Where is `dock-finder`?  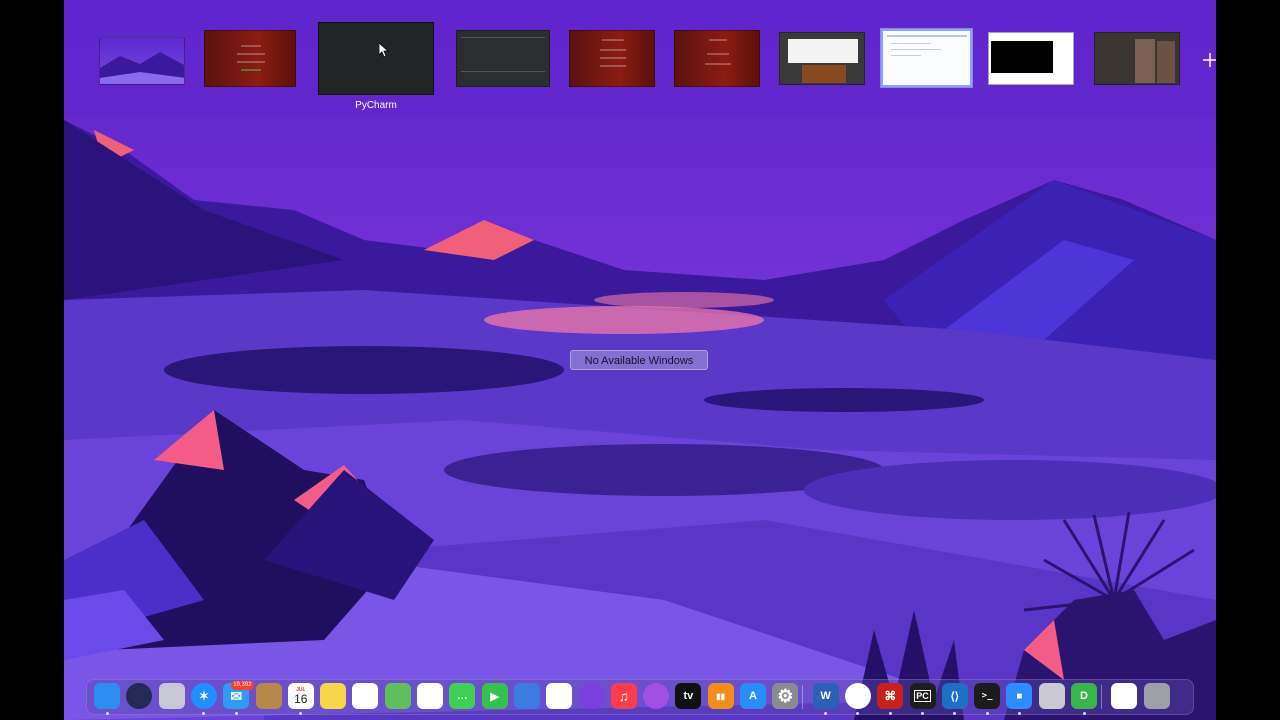
dock-finder is located at coordinates (107, 696).